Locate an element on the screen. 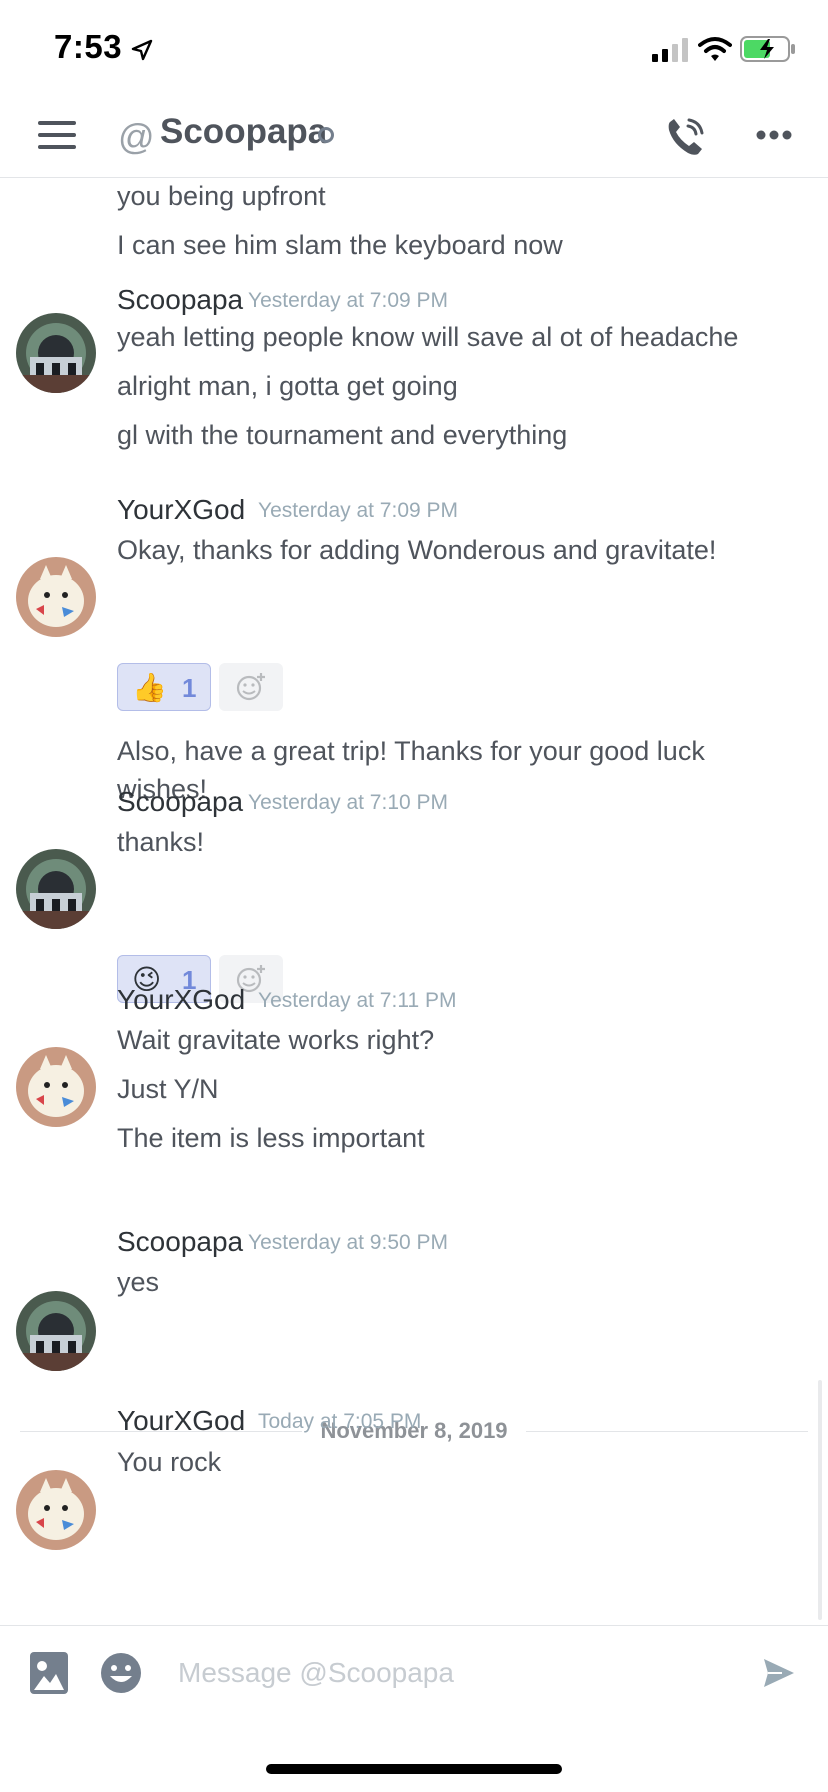 This screenshot has width=828, height=1792. message-text: gl with the tournament and everything is located at coordinates (342, 435).